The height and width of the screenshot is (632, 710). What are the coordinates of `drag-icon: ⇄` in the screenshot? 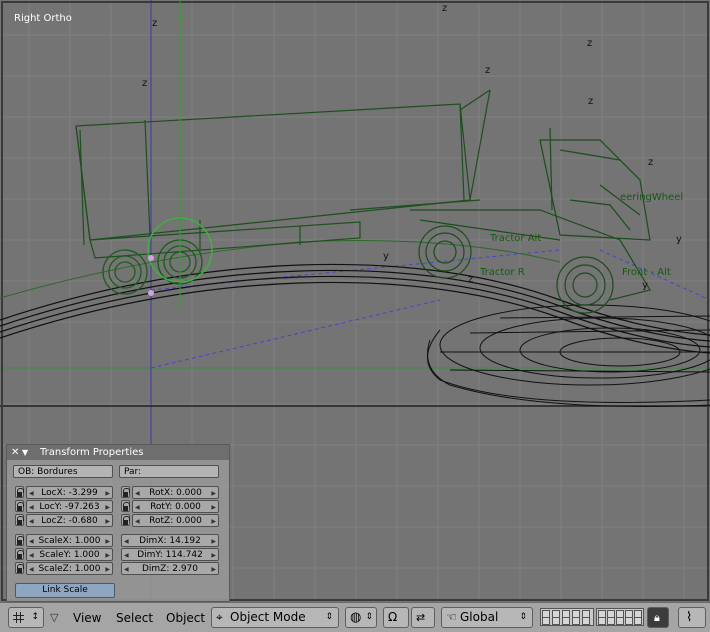 It's located at (421, 617).